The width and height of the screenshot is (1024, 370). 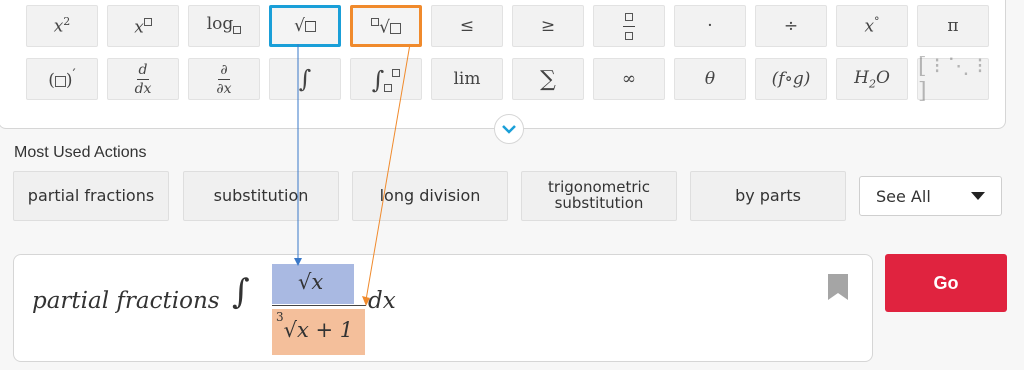 What do you see at coordinates (710, 79) in the screenshot?
I see `key-theta: θ` at bounding box center [710, 79].